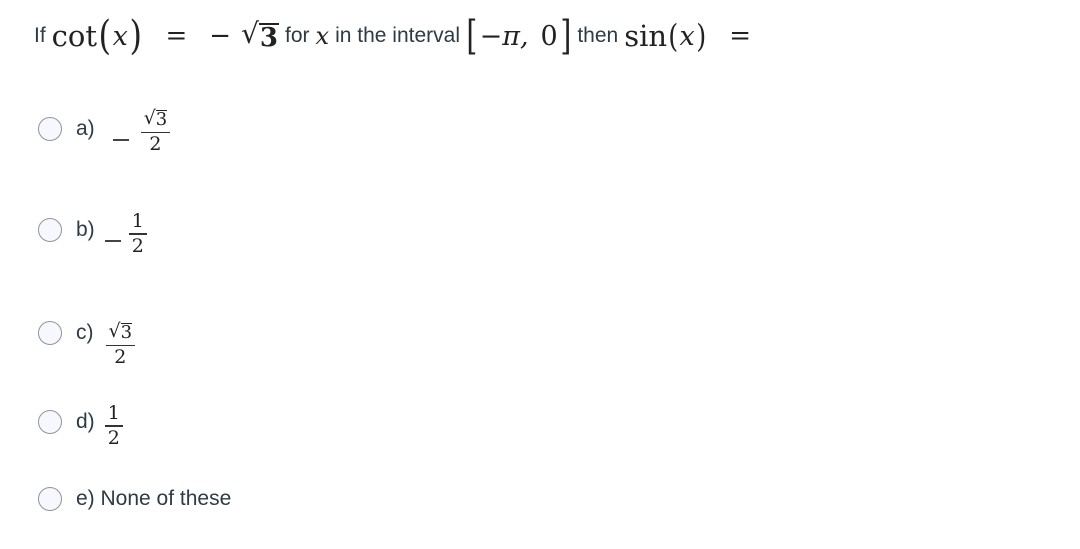 This screenshot has height=549, width=1080. I want to click on option-e-label: e) None of these, so click(154, 498).